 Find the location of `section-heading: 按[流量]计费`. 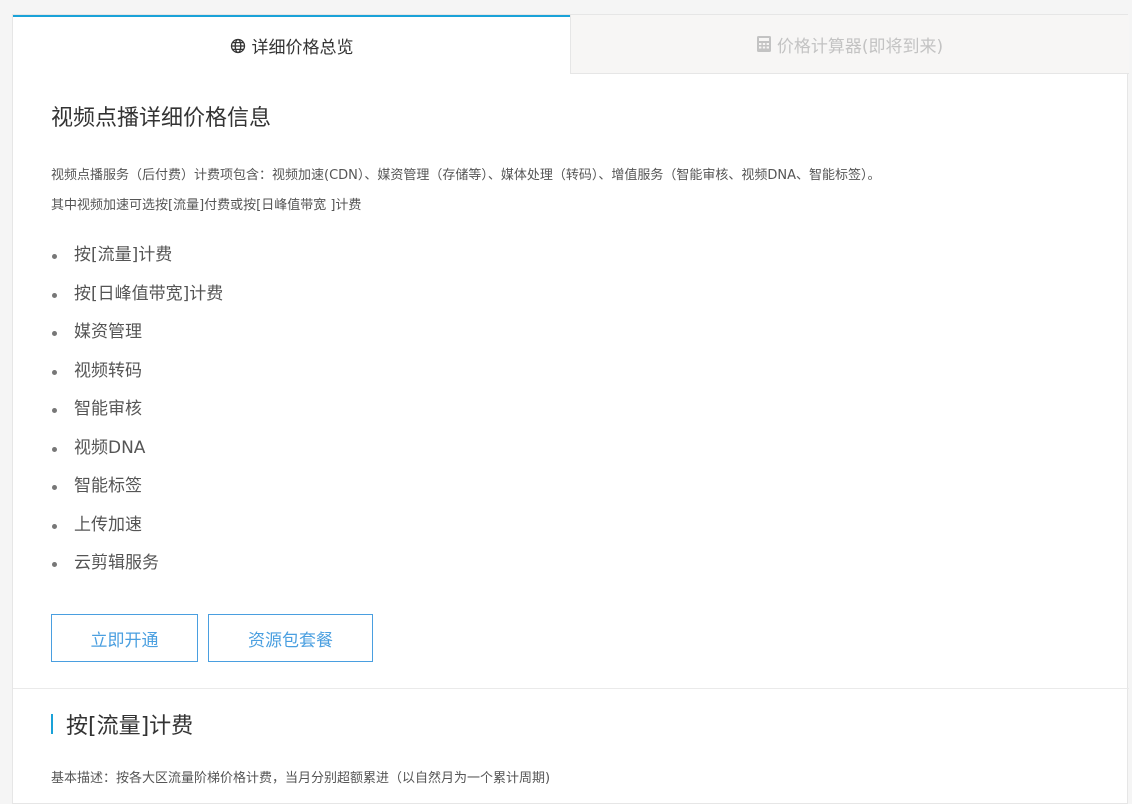

section-heading: 按[流量]计费 is located at coordinates (122, 724).